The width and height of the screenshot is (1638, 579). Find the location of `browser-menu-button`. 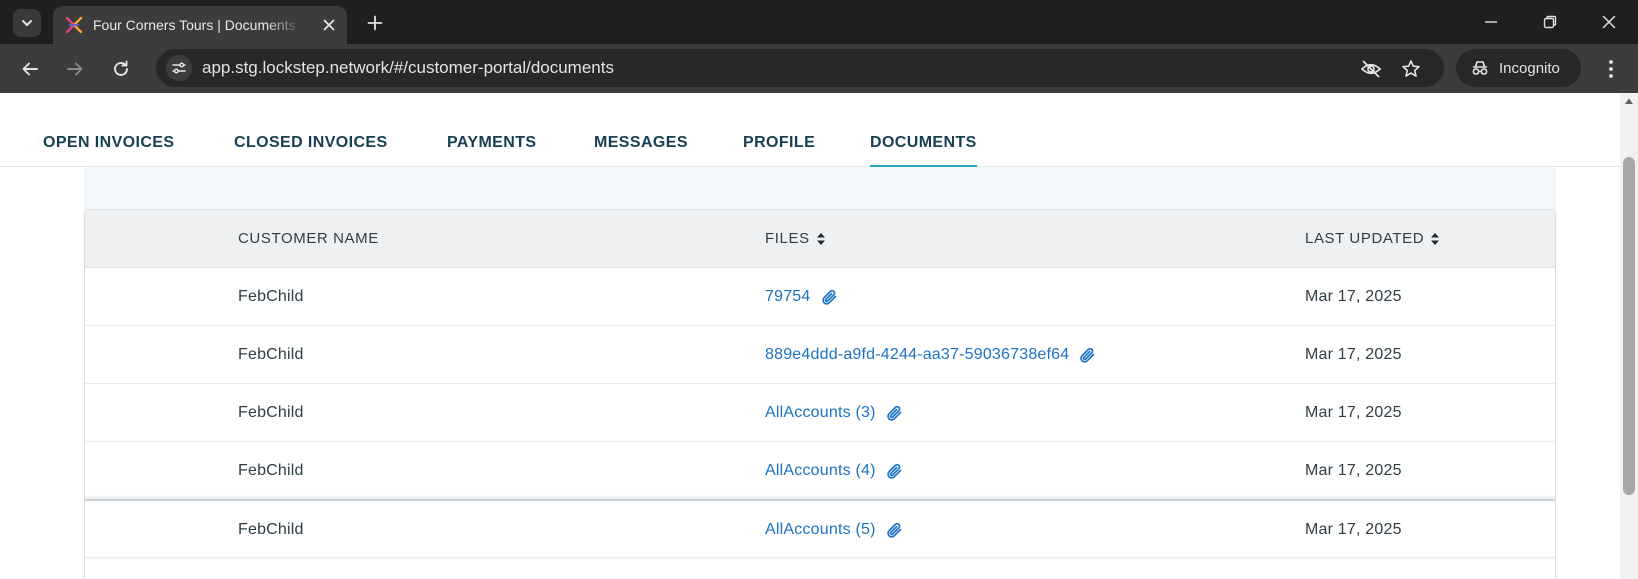

browser-menu-button is located at coordinates (1611, 69).